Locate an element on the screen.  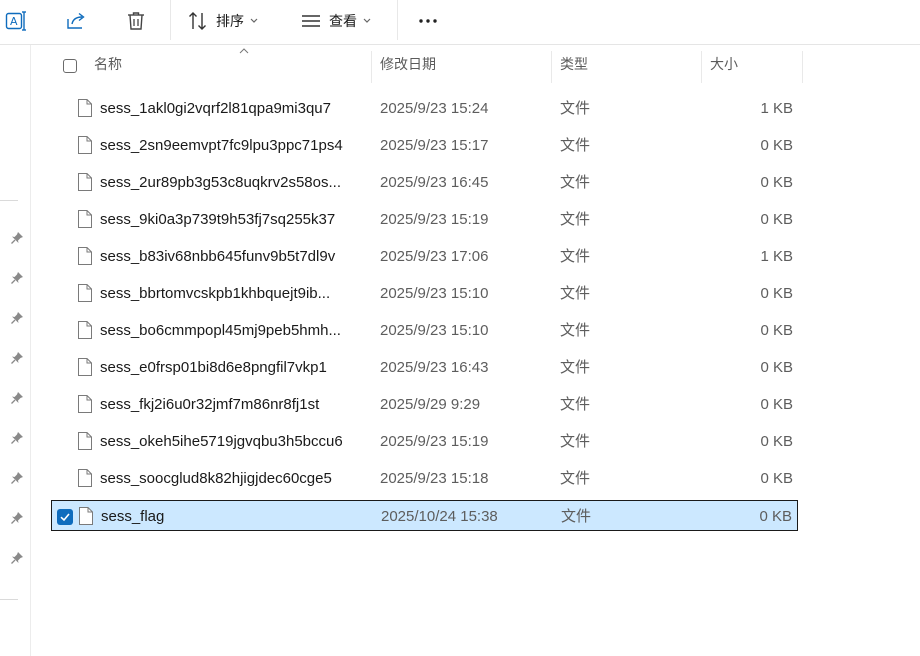
file-name: sess_okeh5ihe5719jgvqbu3h5bccu6 is located at coordinates (221, 441).